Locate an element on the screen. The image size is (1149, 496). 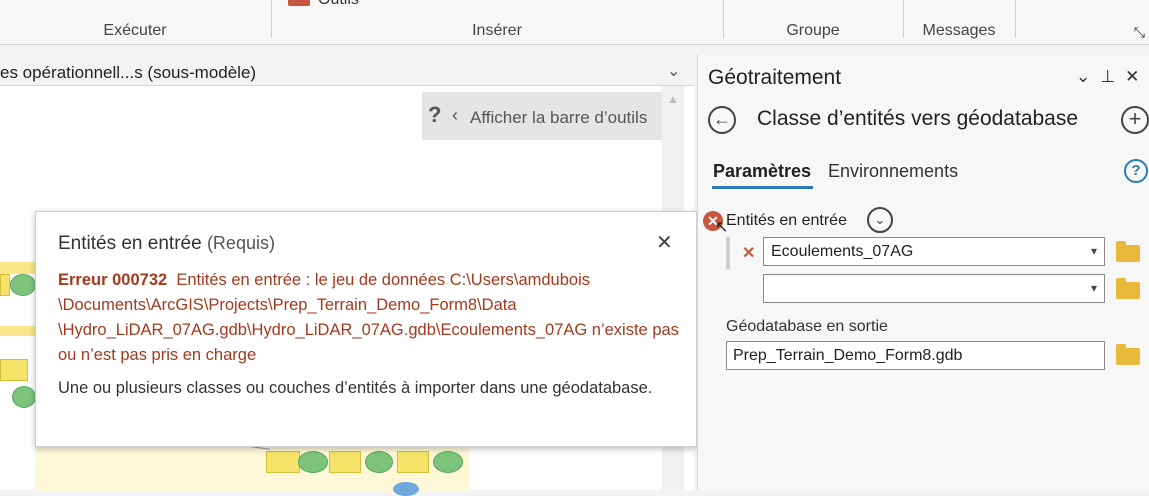
ribbon-separator is located at coordinates (1015, 19).